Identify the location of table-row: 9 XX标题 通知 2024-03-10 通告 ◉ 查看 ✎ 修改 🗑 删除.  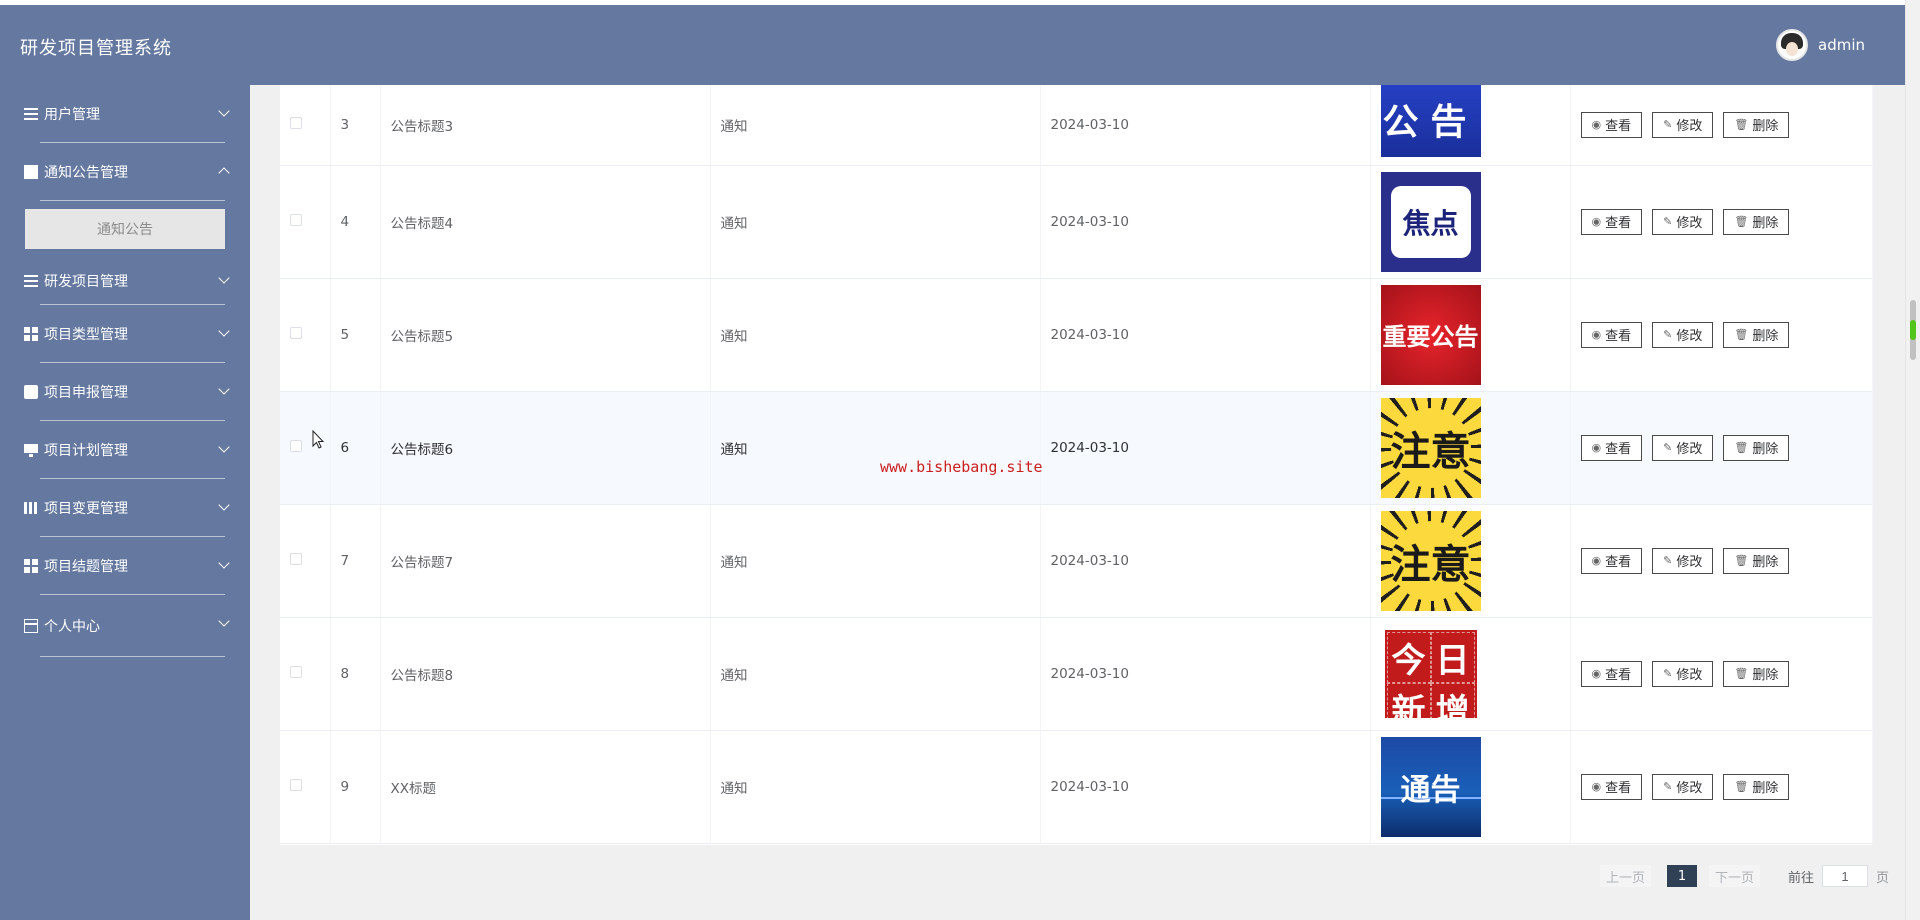
(1076, 787).